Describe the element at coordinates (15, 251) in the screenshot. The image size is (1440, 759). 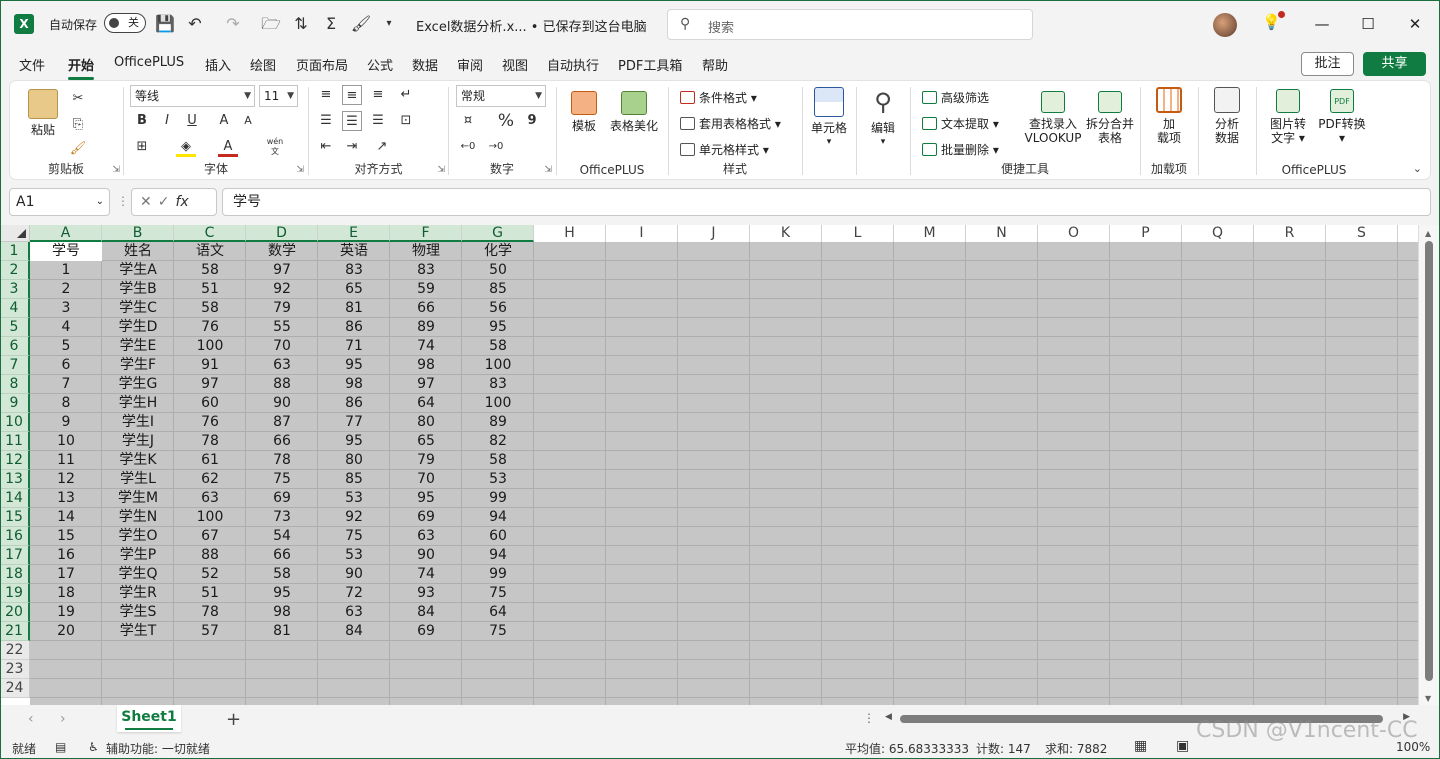
I see `row-header-1: 1` at that location.